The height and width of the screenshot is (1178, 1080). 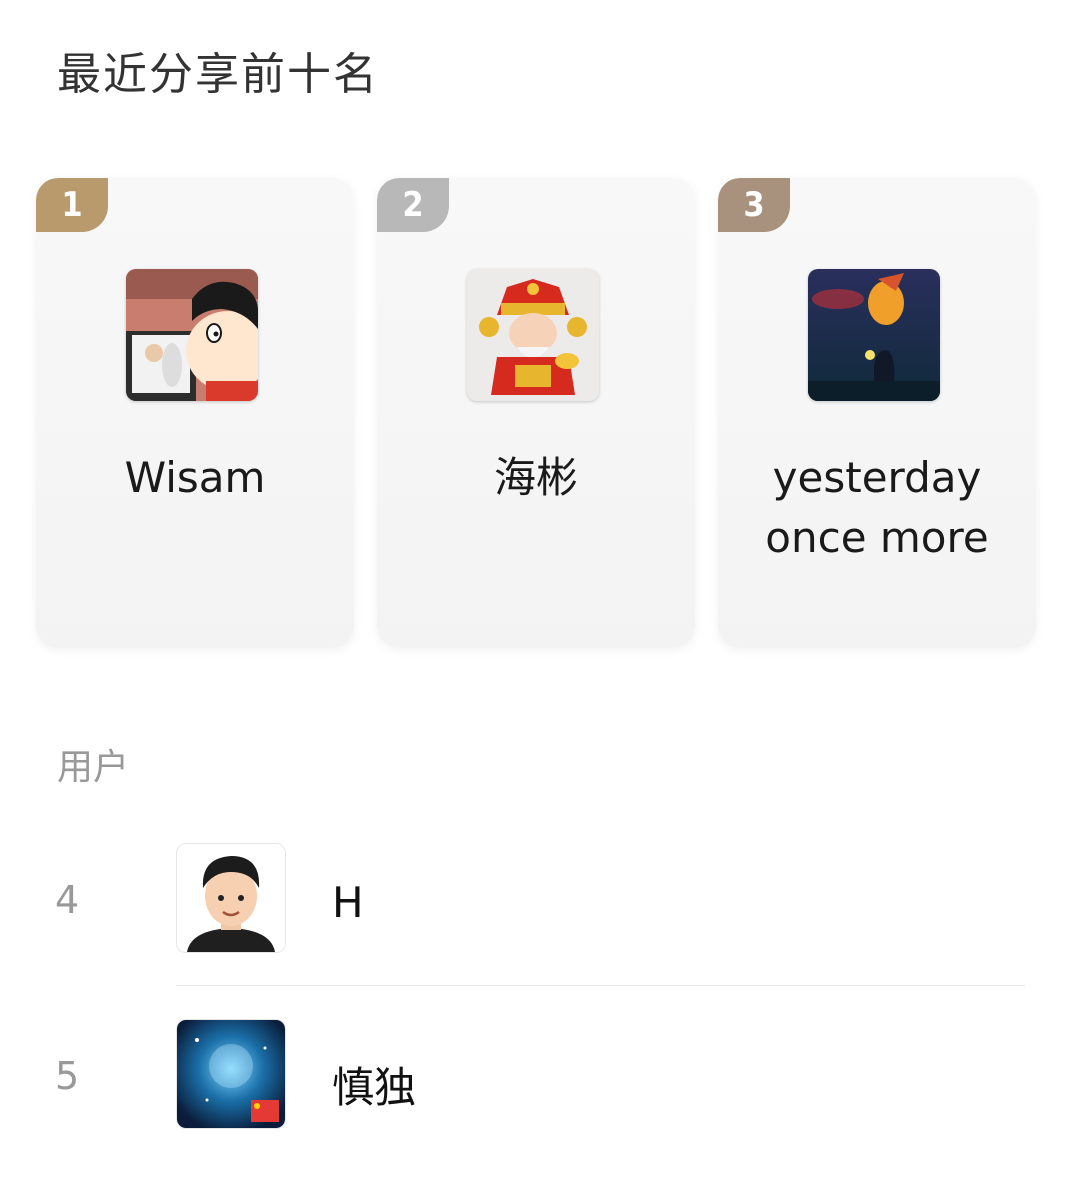 I want to click on galaxy-avatar-image, so click(x=231, y=1074).